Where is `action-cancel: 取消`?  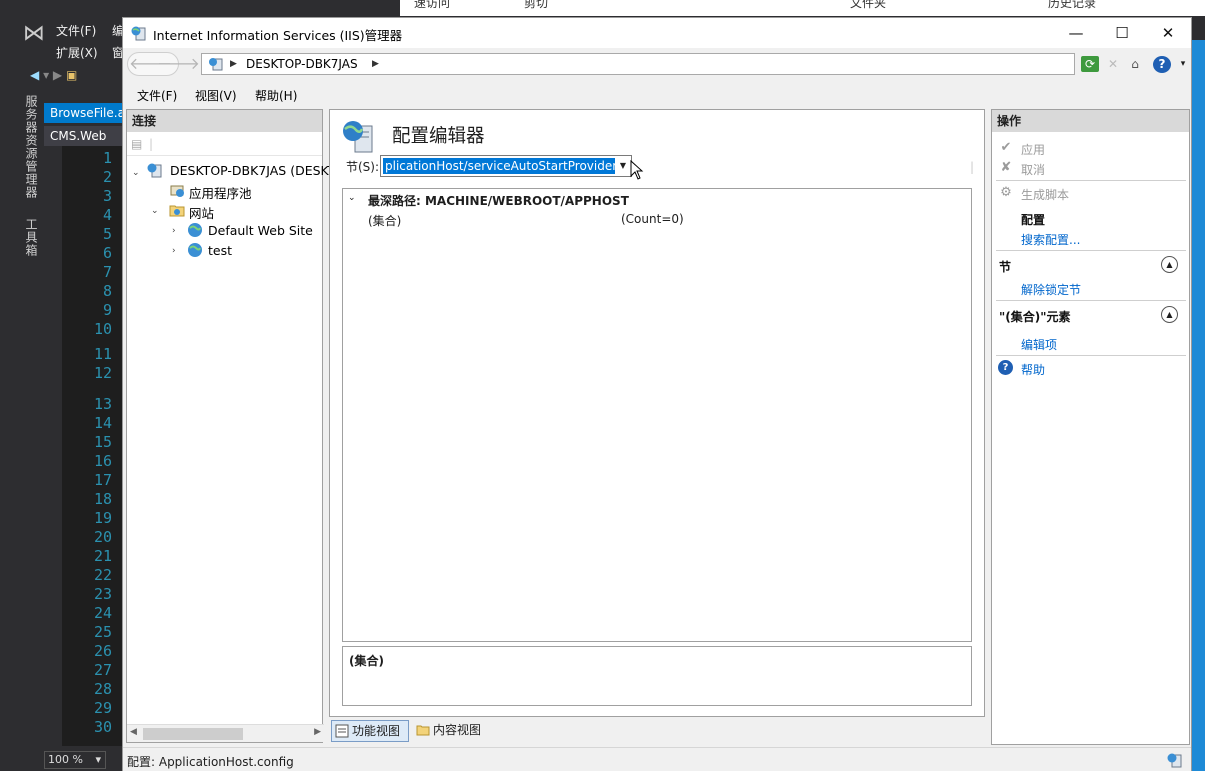
action-cancel: 取消 is located at coordinates (1033, 169).